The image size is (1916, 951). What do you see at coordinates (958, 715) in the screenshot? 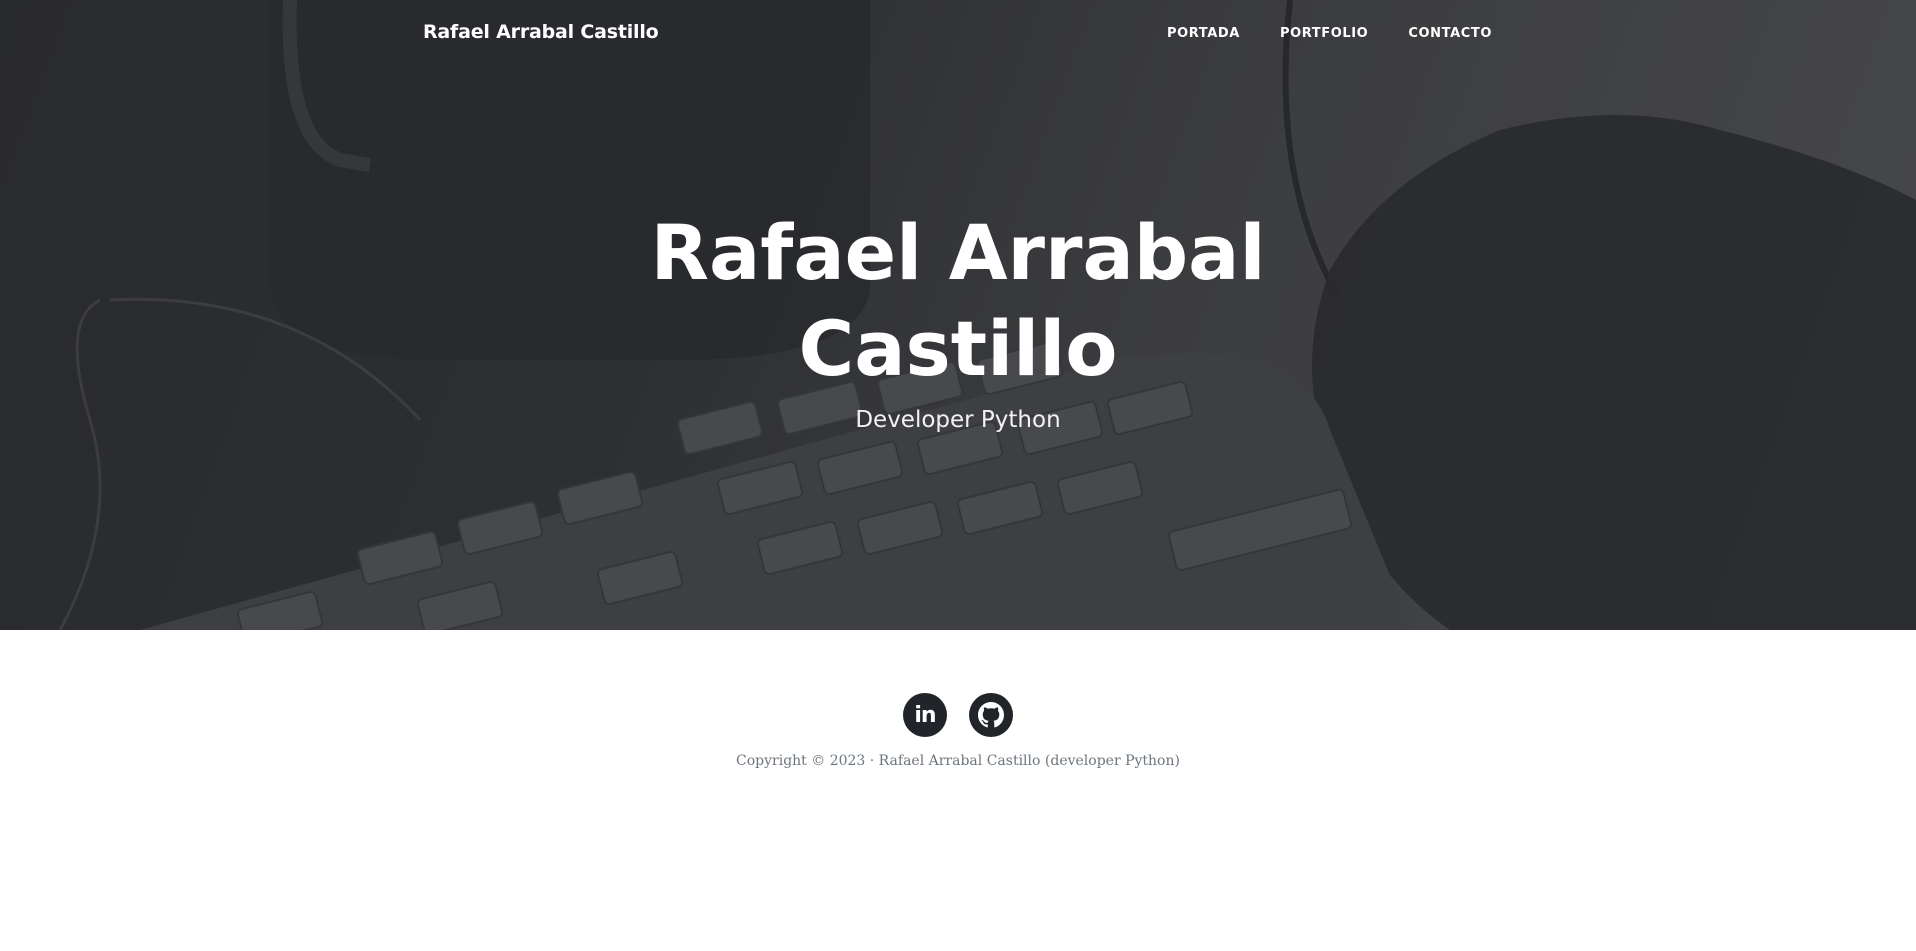
I see `social-links: in` at bounding box center [958, 715].